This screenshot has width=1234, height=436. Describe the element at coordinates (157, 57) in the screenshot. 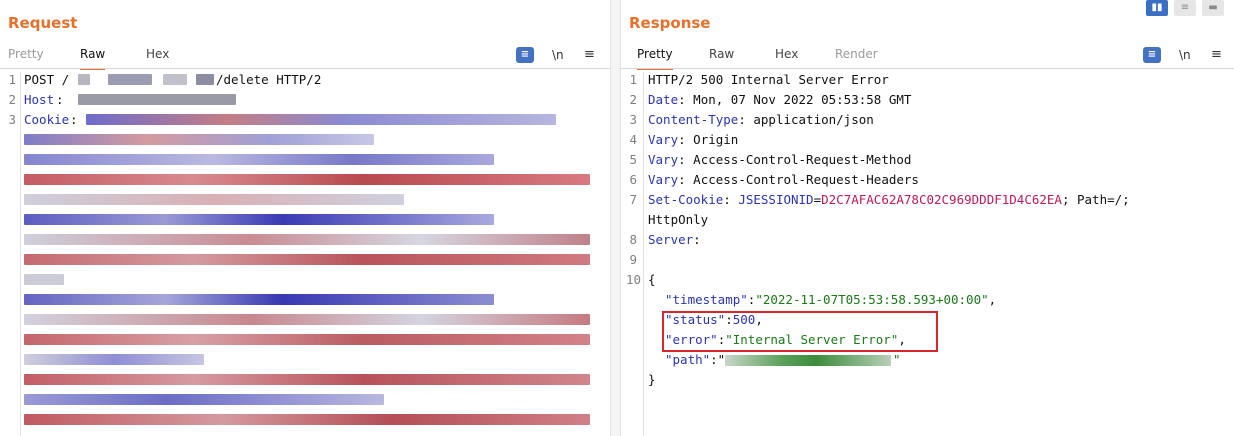

I see `request-tab-hex: Hex` at that location.